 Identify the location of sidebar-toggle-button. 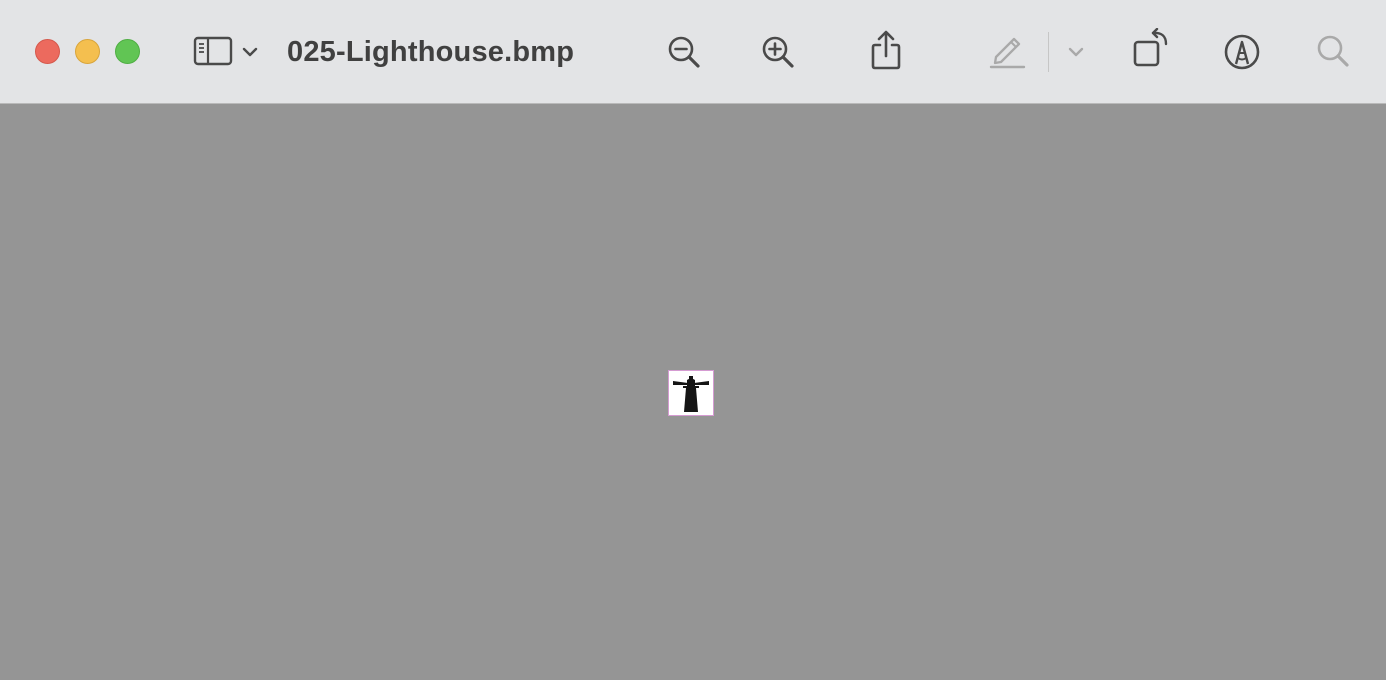
(213, 51).